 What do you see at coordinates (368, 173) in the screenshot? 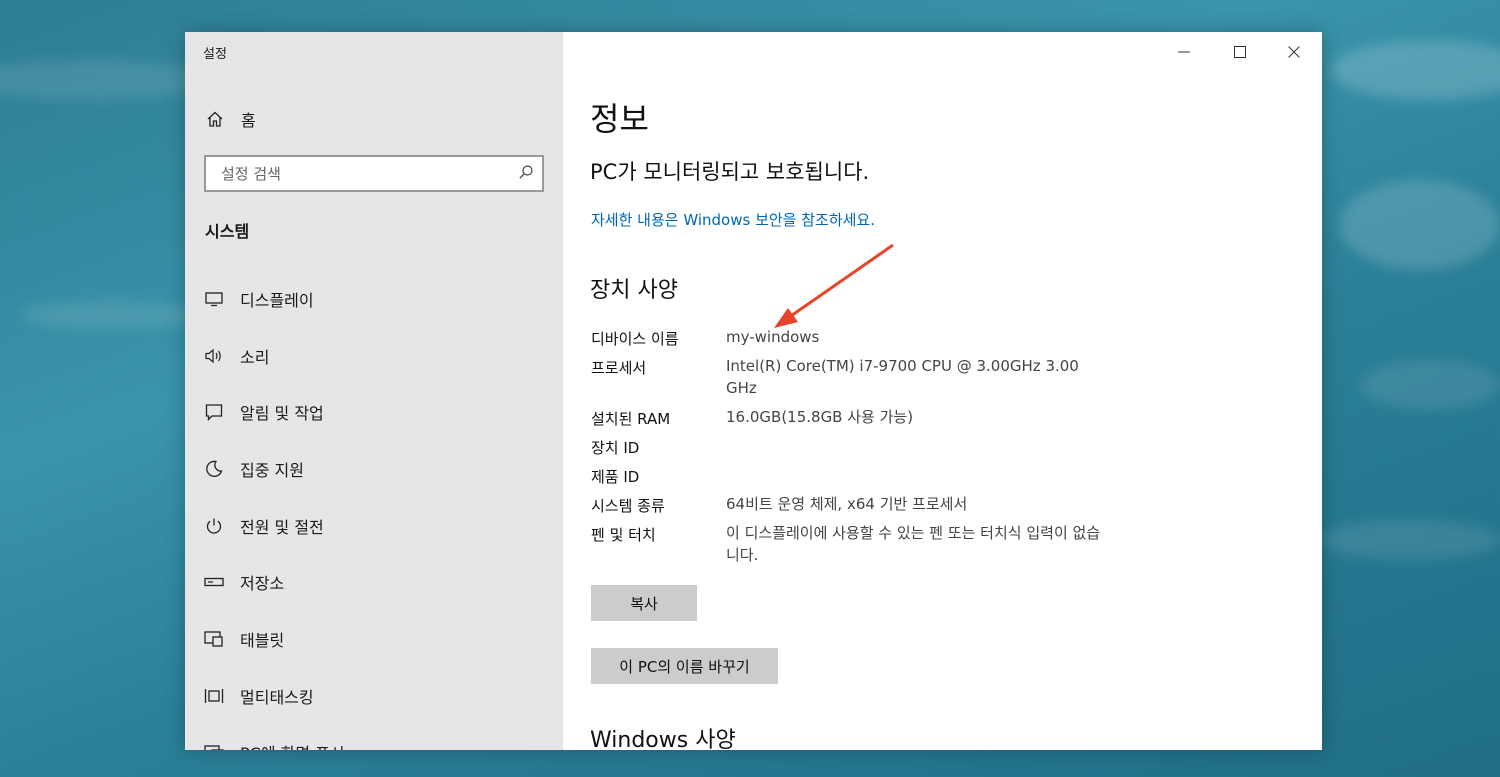
I see `search-input` at bounding box center [368, 173].